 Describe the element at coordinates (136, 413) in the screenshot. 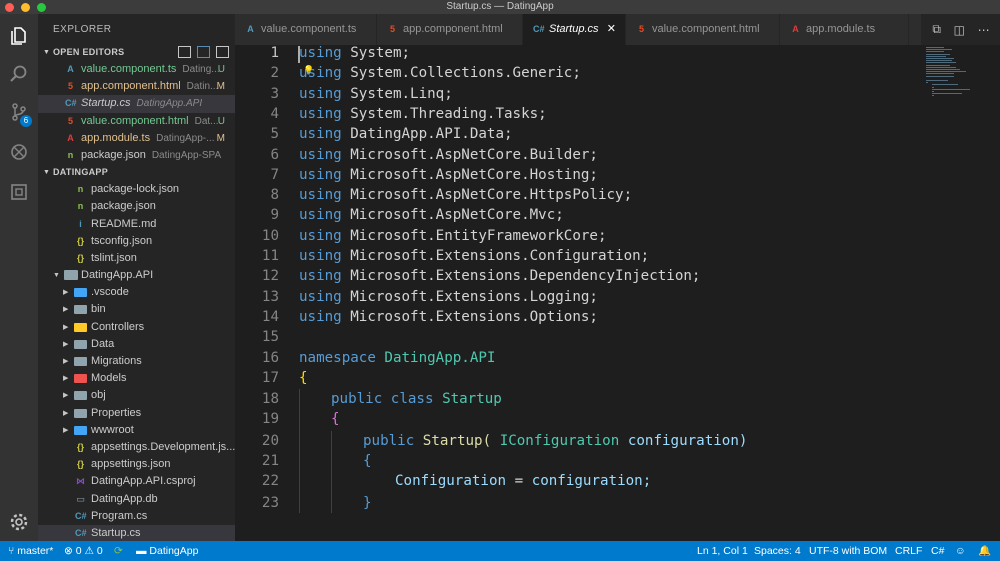

I see `tree-folder: ▶ Properties` at that location.